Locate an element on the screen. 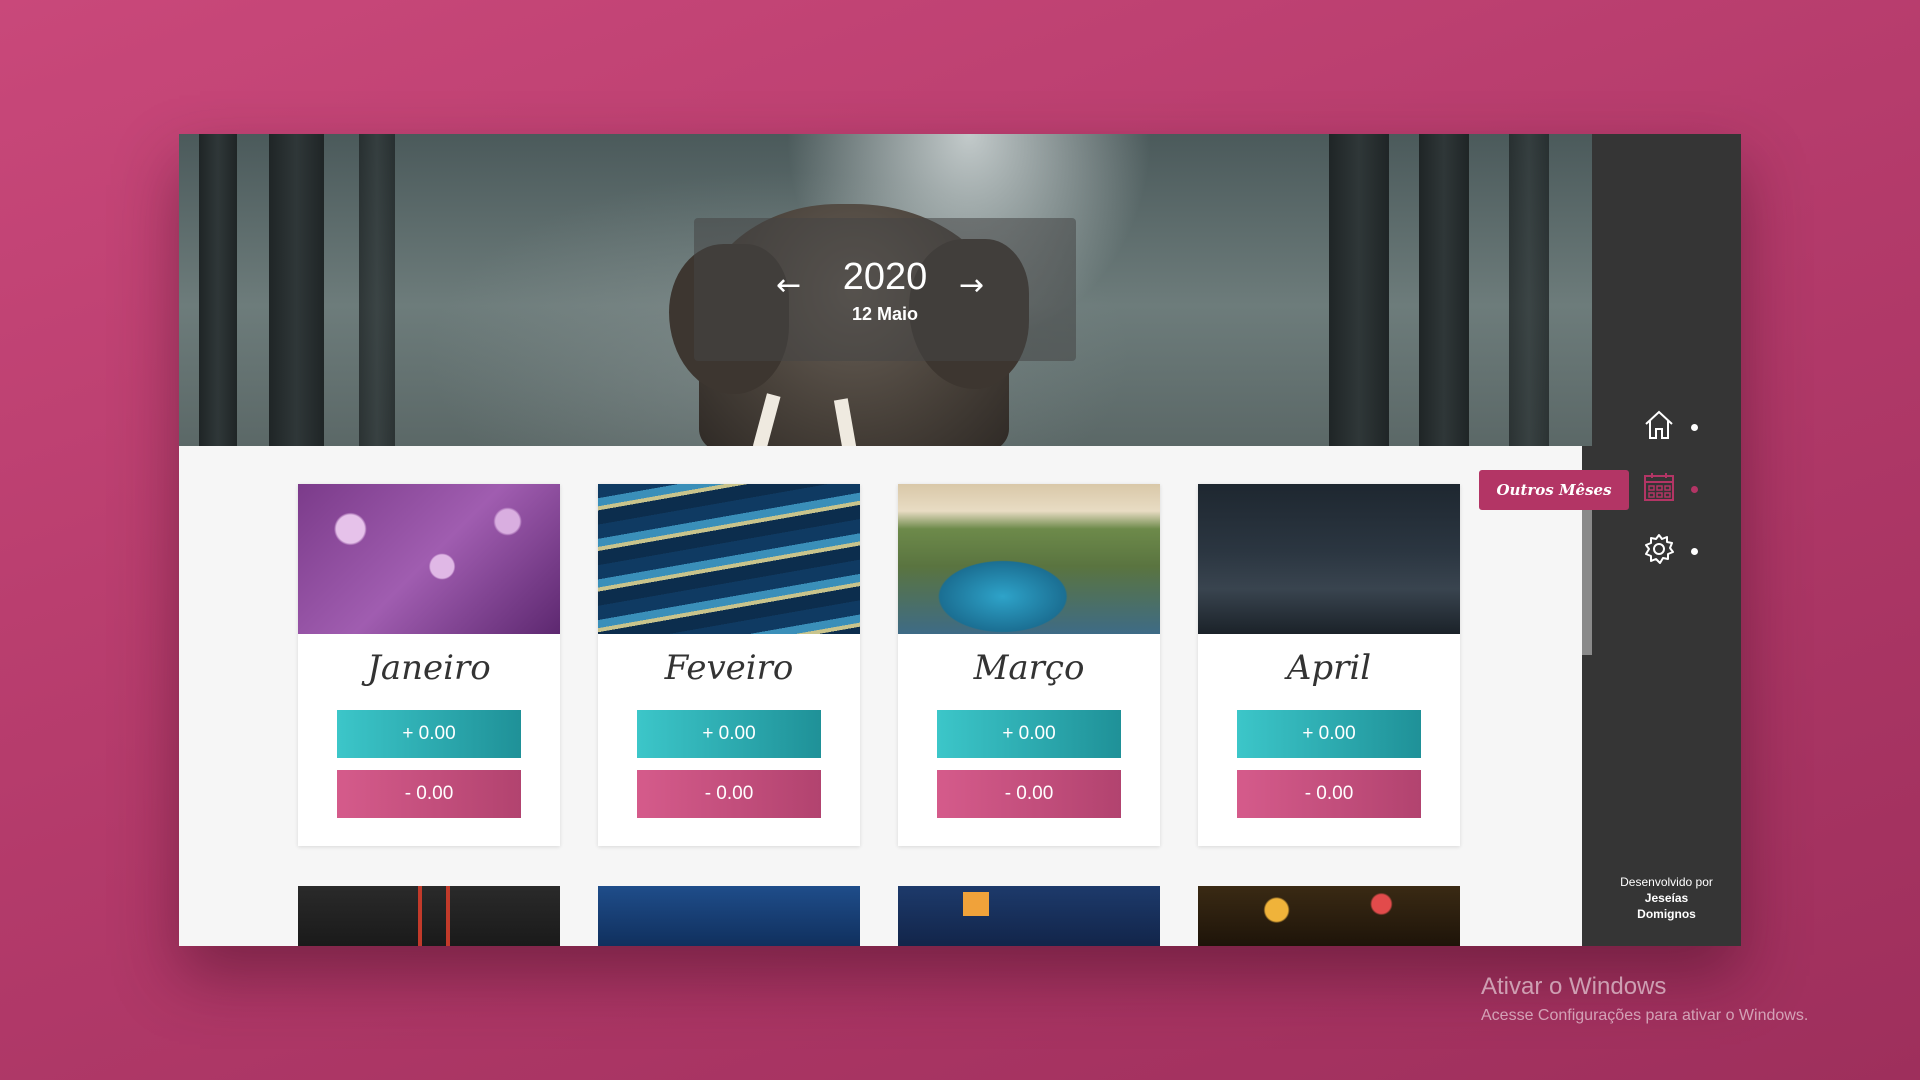 This screenshot has width=1920, height=1080. month-card-feveiro: Feveiro + 0.00 - 0.00 is located at coordinates (729, 665).